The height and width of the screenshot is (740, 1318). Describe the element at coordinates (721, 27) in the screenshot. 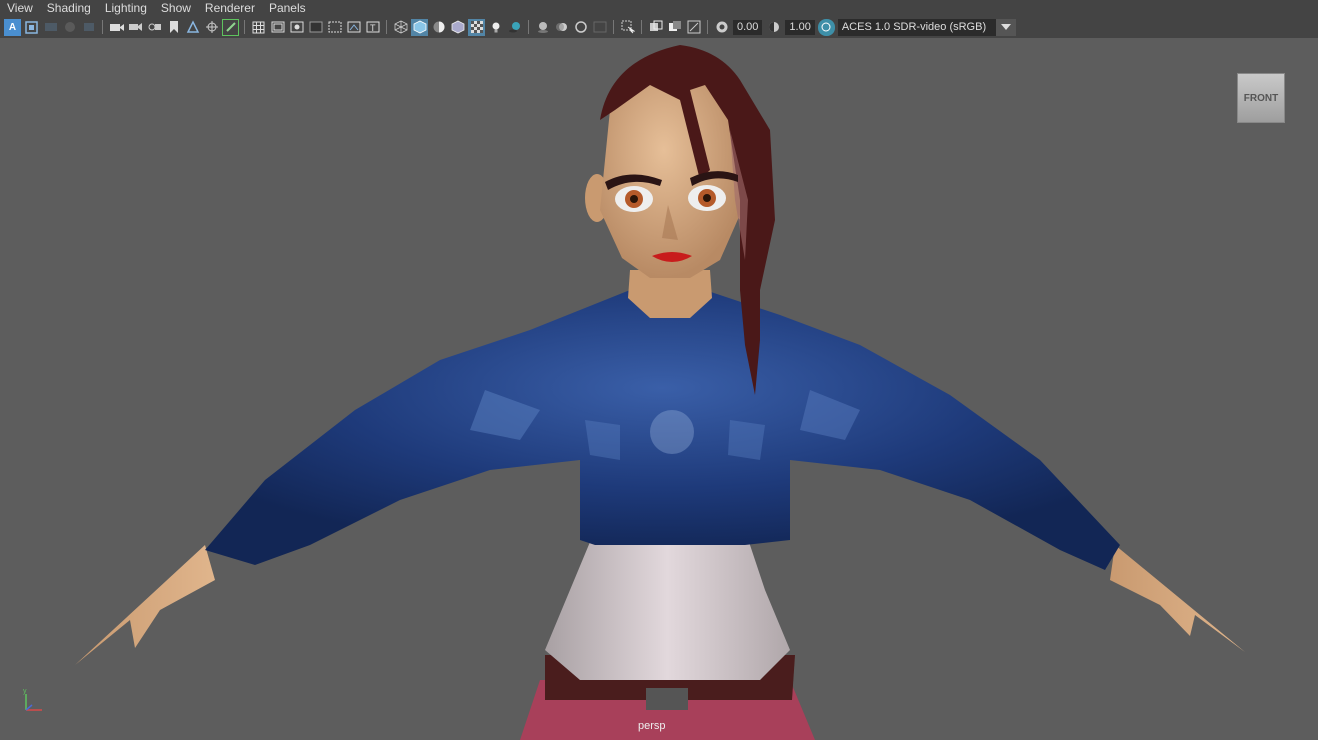

I see `exposure-icon` at that location.